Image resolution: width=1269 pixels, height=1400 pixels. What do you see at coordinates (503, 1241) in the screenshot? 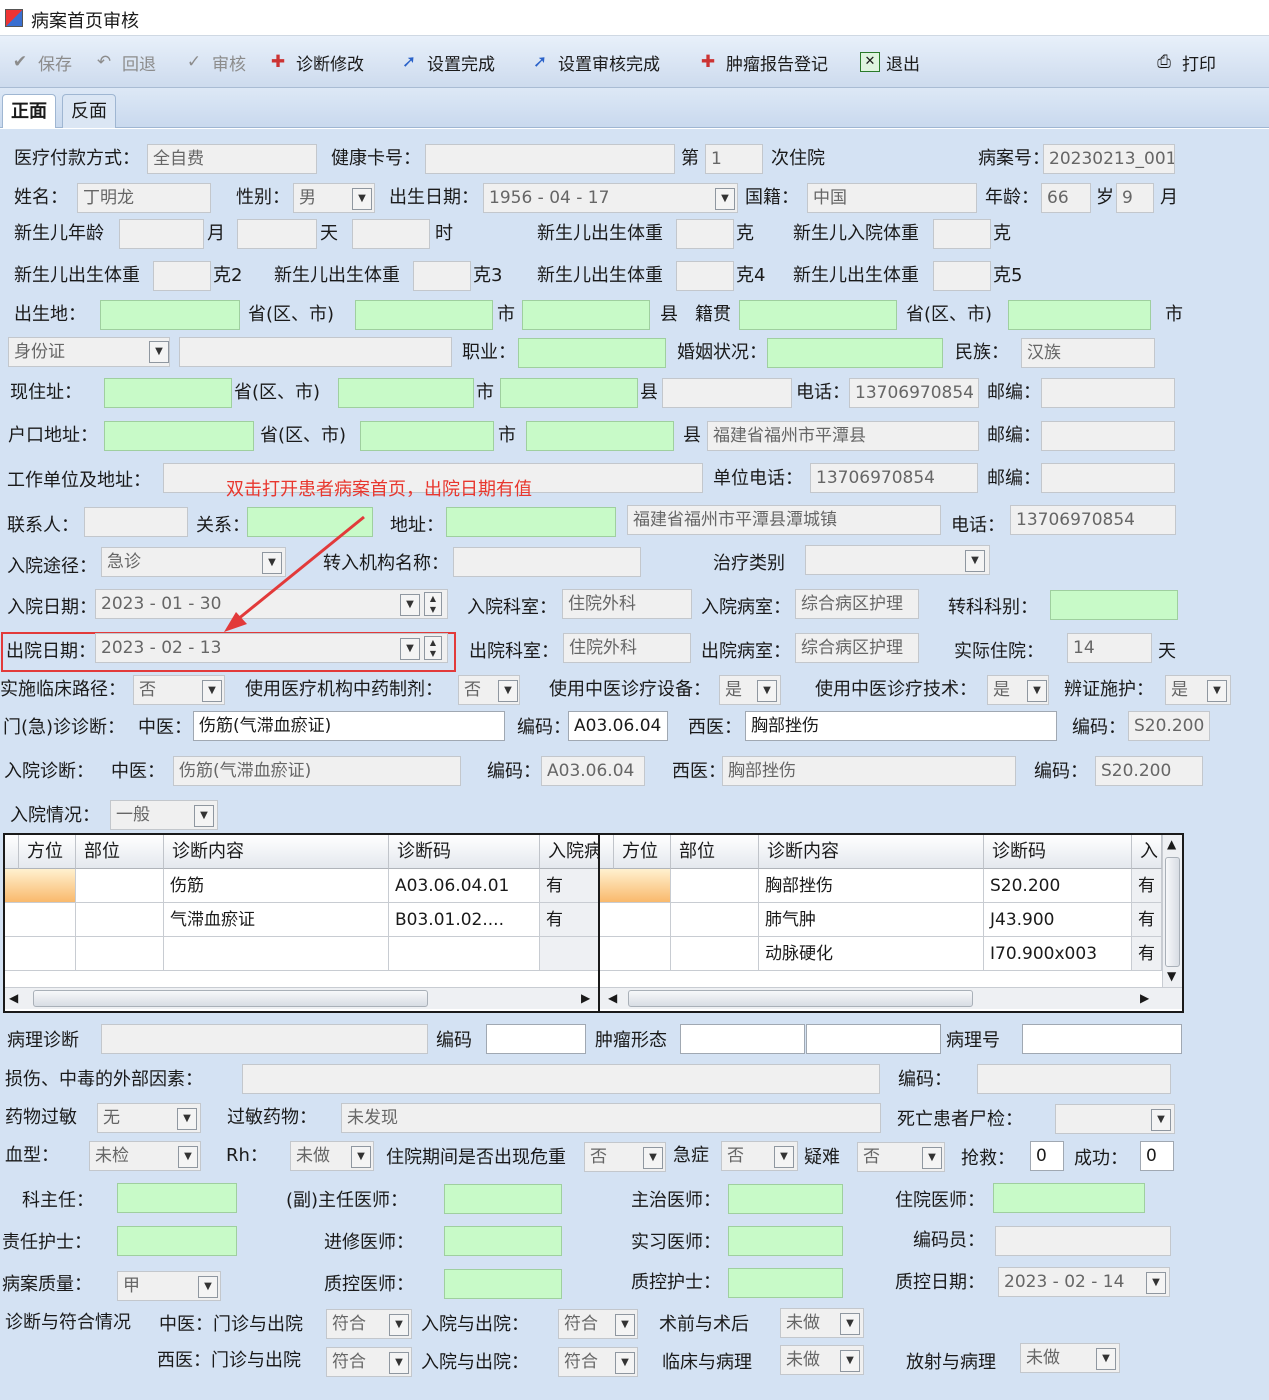
I see `advanced-doctor-field` at bounding box center [503, 1241].